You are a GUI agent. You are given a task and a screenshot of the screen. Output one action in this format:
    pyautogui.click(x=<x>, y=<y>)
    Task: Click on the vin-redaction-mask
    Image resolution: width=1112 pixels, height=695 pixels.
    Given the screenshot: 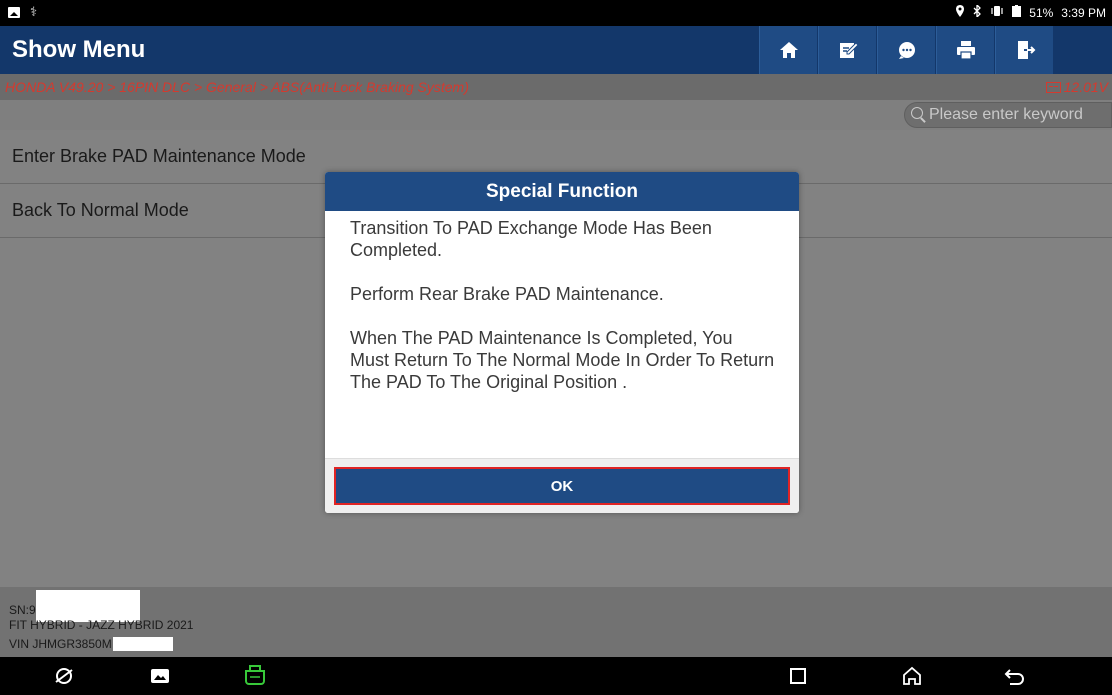 What is the action you would take?
    pyautogui.click(x=142, y=643)
    